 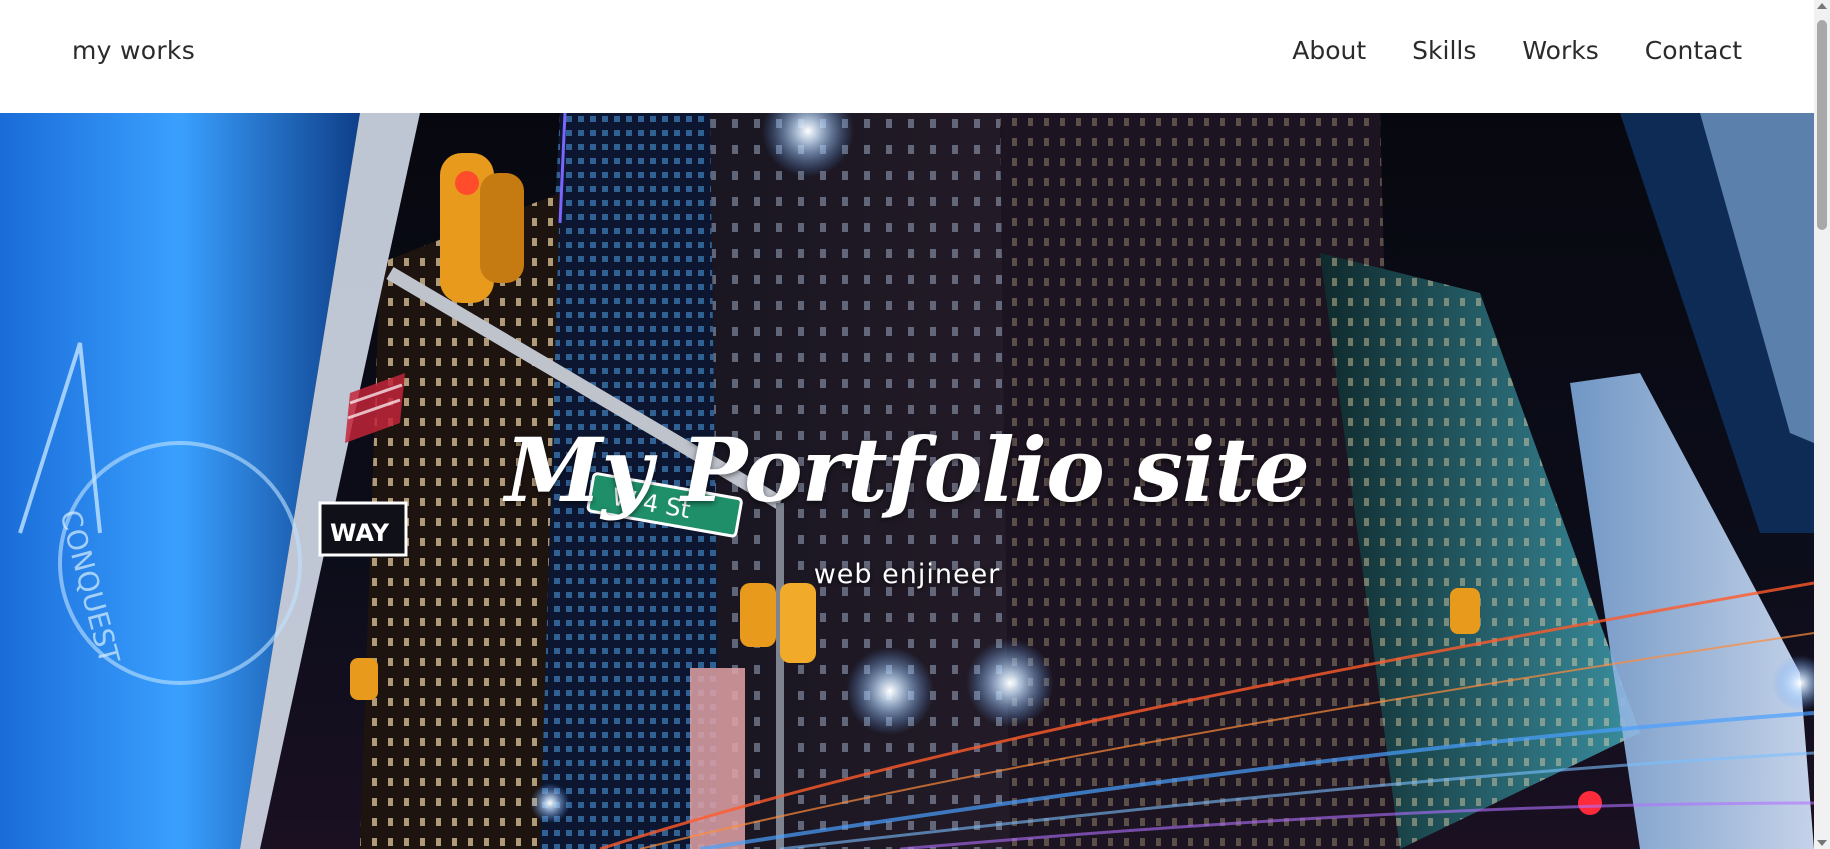 I want to click on hero-subtitle: web enjineer, so click(x=907, y=574).